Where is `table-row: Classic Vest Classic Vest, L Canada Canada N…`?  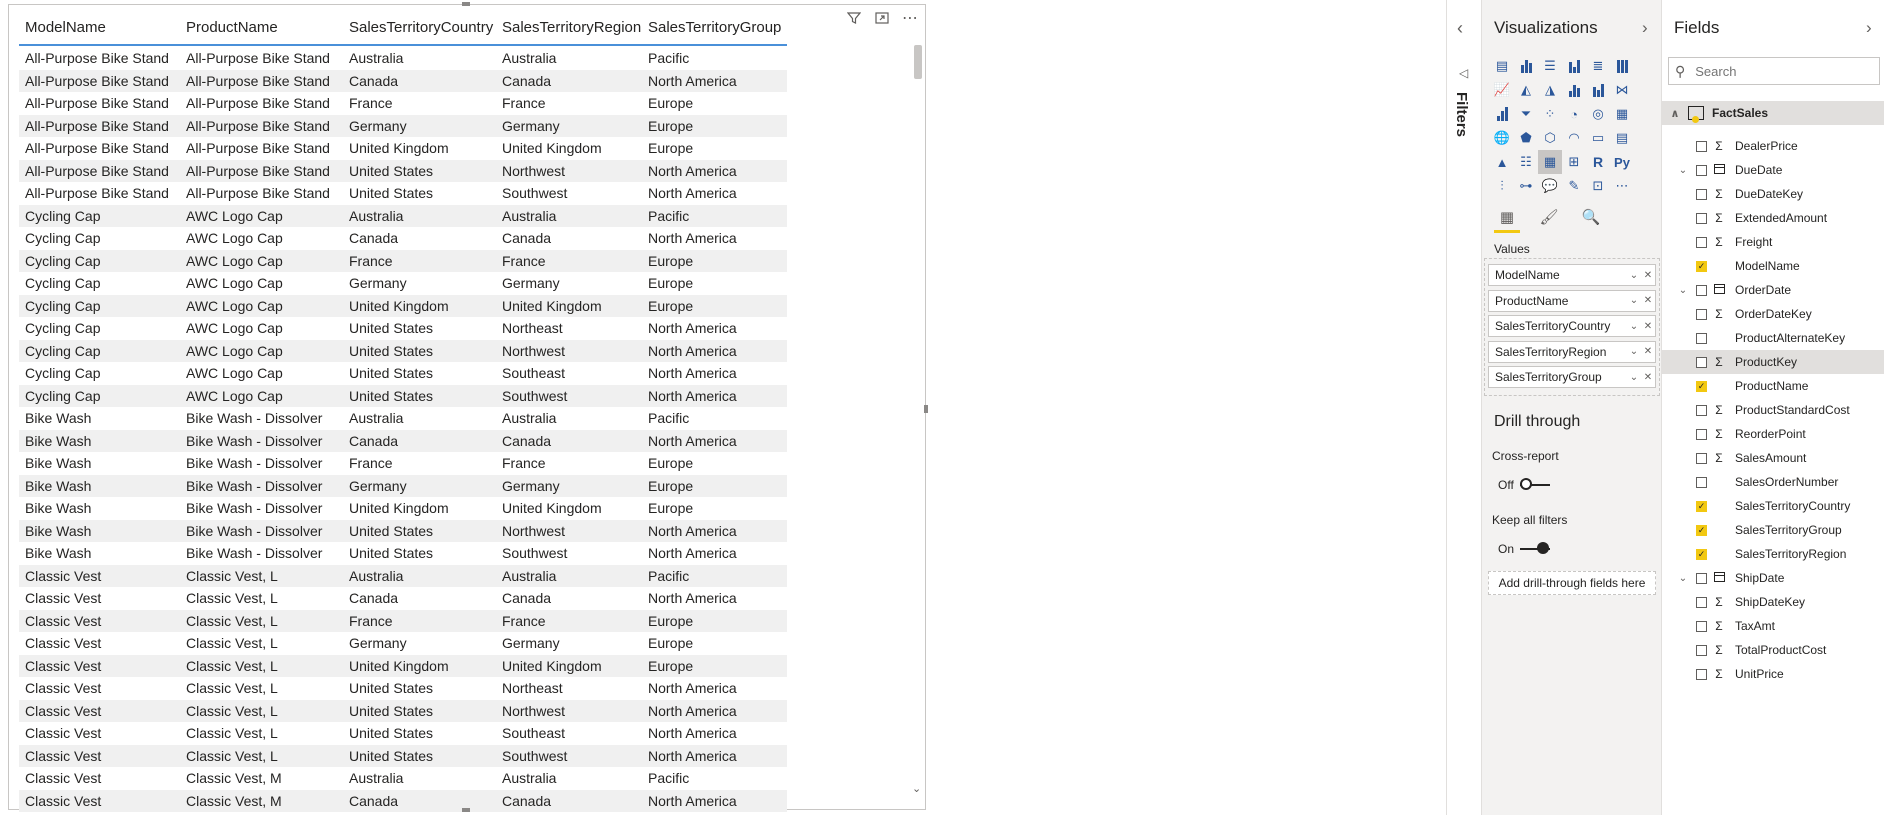
table-row: Classic Vest Classic Vest, L Canada Canada N… is located at coordinates (403, 598).